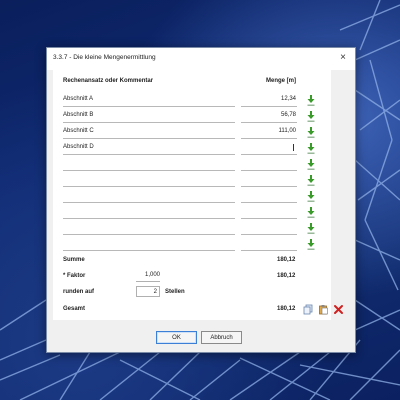 The height and width of the screenshot is (400, 400). What do you see at coordinates (201, 59) in the screenshot?
I see `title-bar: 3.3.7 - Die kleine Mengenermittlung ×` at bounding box center [201, 59].